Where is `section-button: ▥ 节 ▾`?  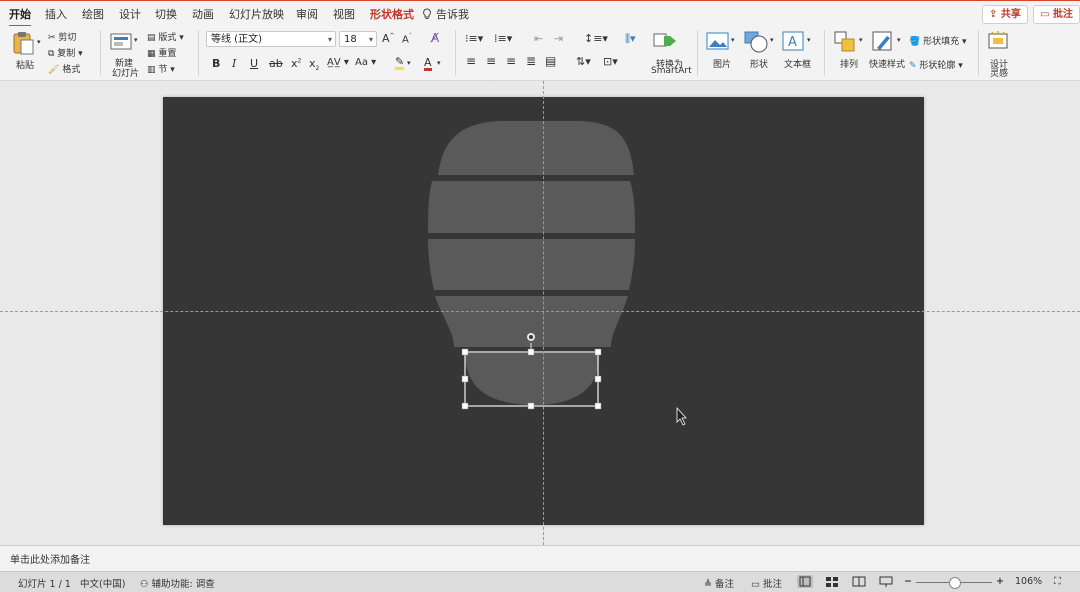
section-button: ▥ 节 ▾ is located at coordinates (161, 68).